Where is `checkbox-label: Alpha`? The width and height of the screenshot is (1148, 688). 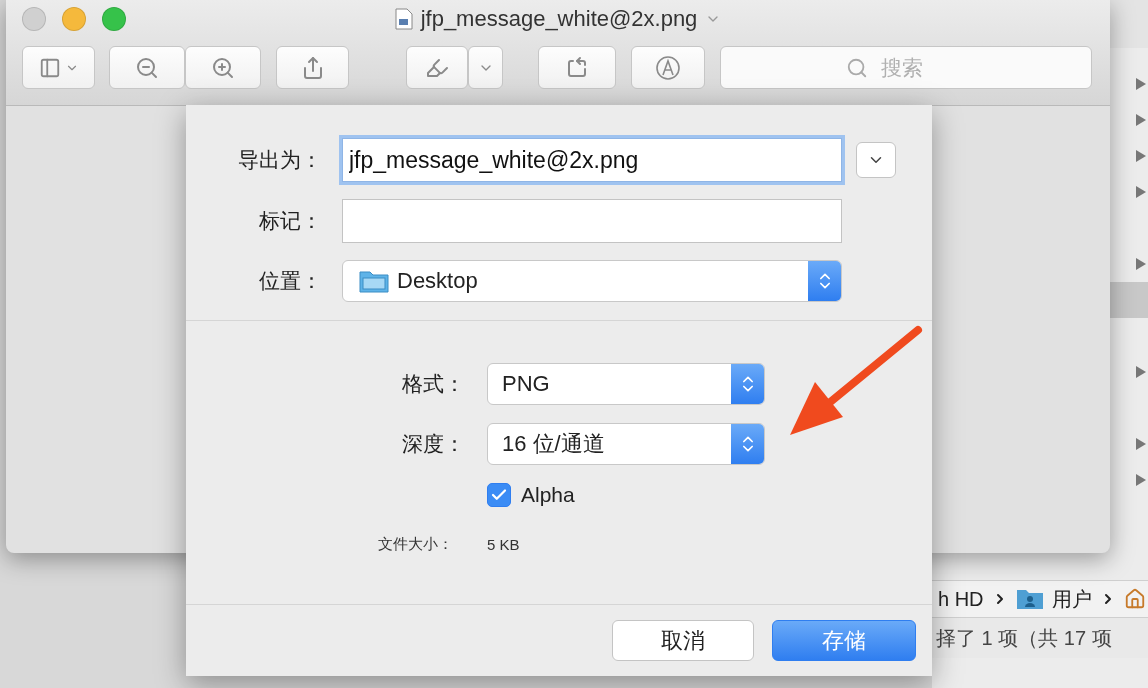 checkbox-label: Alpha is located at coordinates (548, 495).